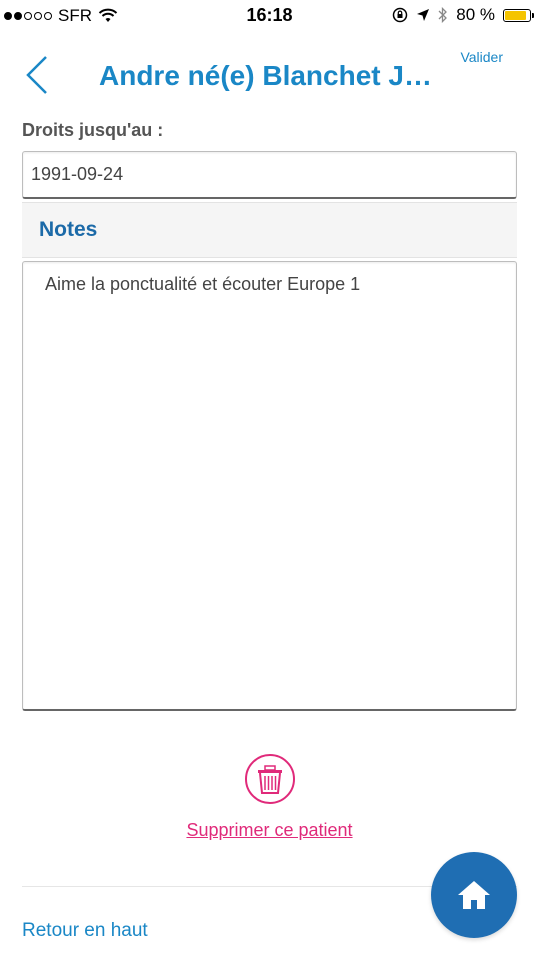 The image size is (539, 960). I want to click on notes-title: Notes, so click(68, 229).